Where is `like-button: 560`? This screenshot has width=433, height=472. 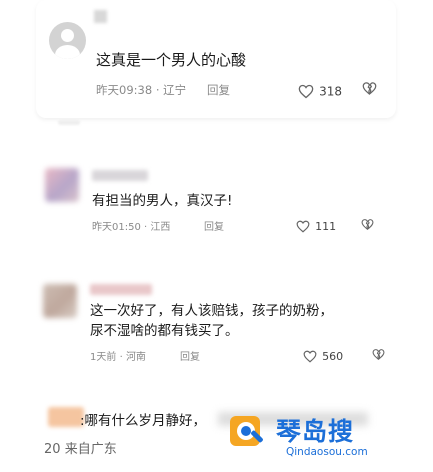 like-button: 560 is located at coordinates (323, 355).